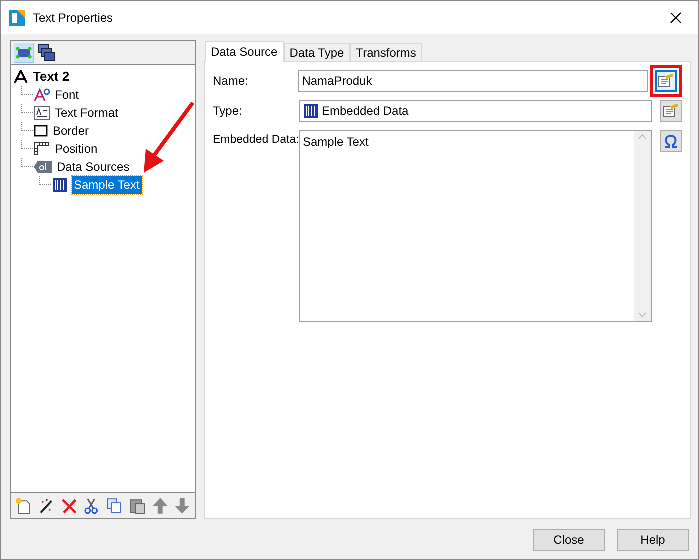 The height and width of the screenshot is (560, 699). Describe the element at coordinates (569, 540) in the screenshot. I see `close-button: Close` at that location.